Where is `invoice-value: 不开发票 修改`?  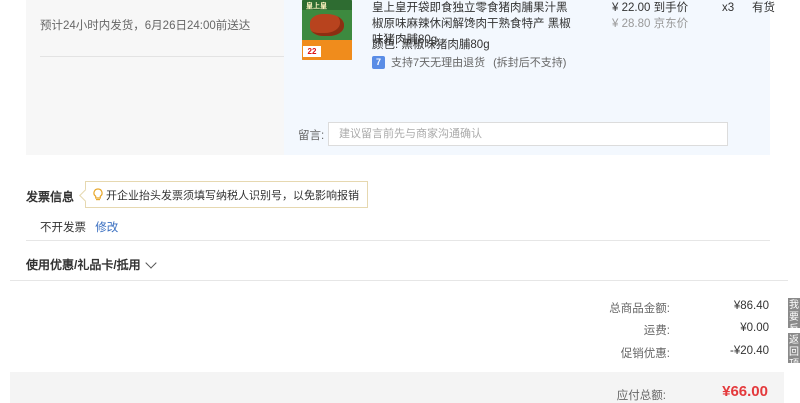 invoice-value: 不开发票 修改 is located at coordinates (79, 227).